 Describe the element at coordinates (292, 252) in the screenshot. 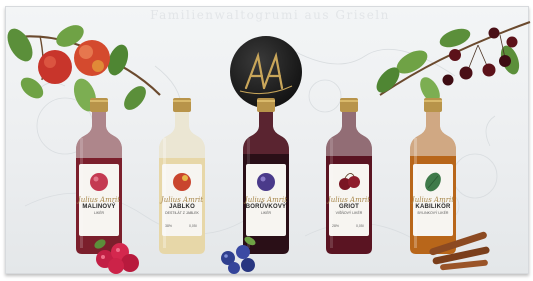

I see `fruit-decorations` at that location.